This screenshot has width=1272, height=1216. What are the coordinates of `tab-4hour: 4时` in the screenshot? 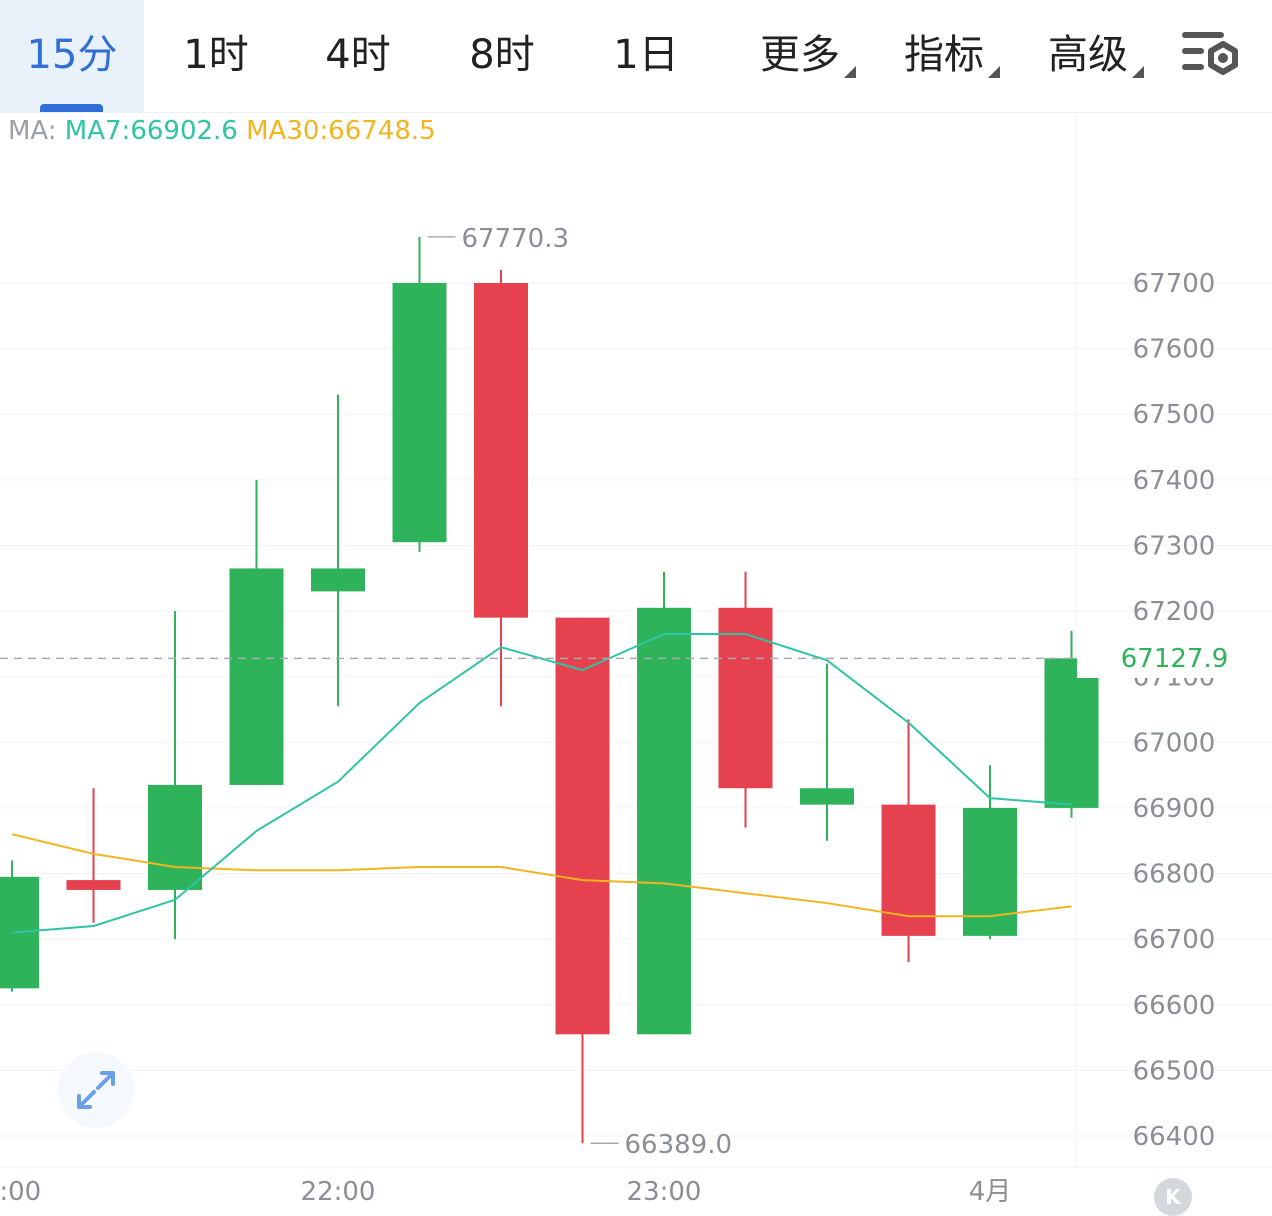 It's located at (358, 56).